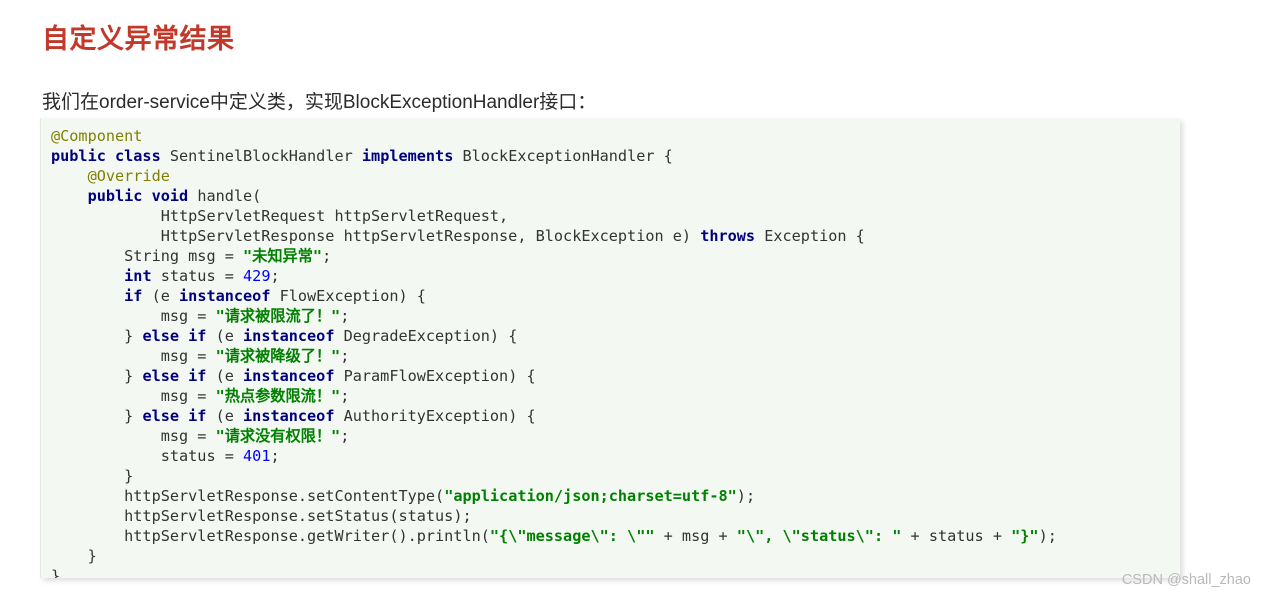 This screenshot has width=1265, height=598. I want to click on code-line: if (e instanceof FlowException) {, so click(615, 296).